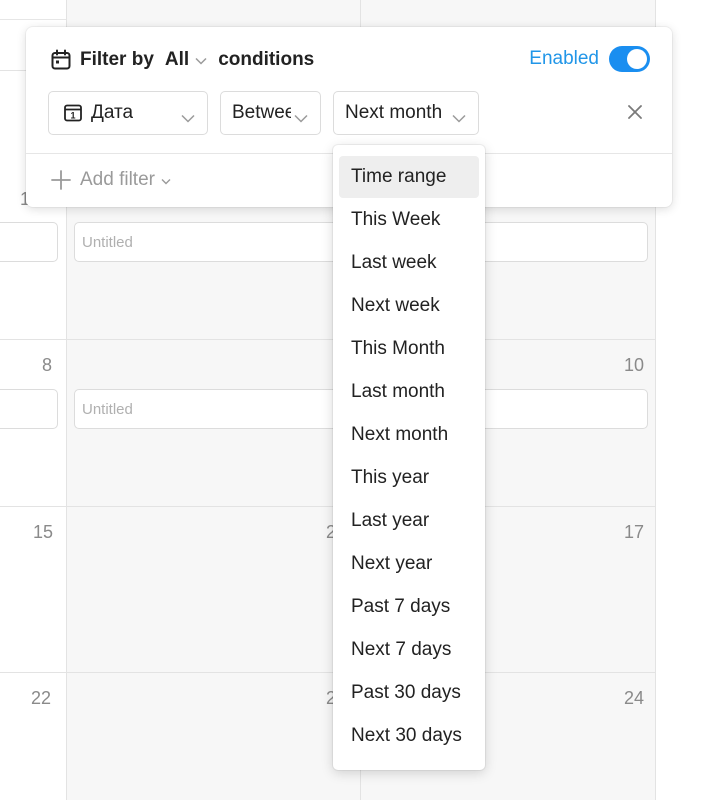 This screenshot has width=707, height=800. What do you see at coordinates (564, 58) in the screenshot?
I see `enabled-label: Enabled` at bounding box center [564, 58].